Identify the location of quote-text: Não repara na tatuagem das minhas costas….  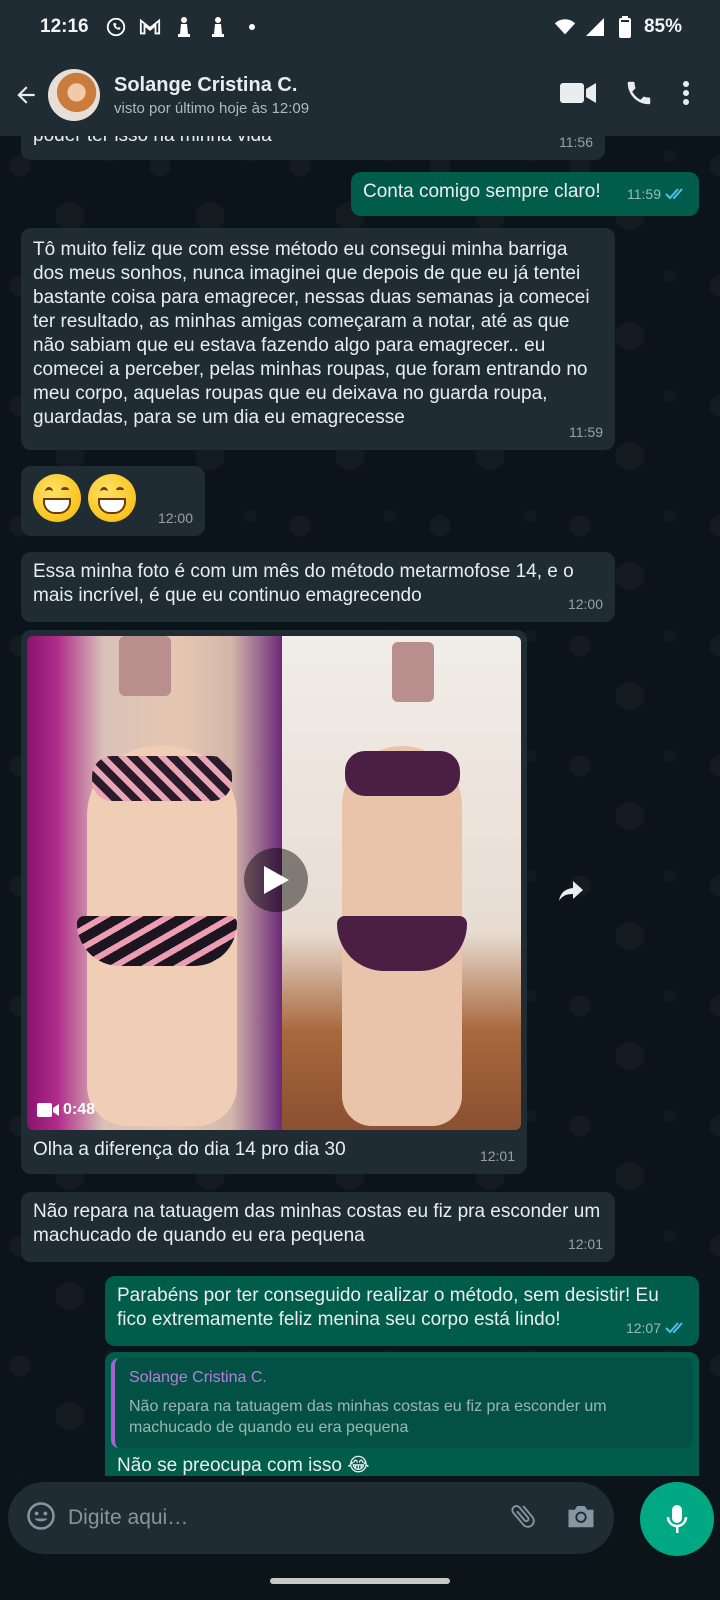
(368, 1417).